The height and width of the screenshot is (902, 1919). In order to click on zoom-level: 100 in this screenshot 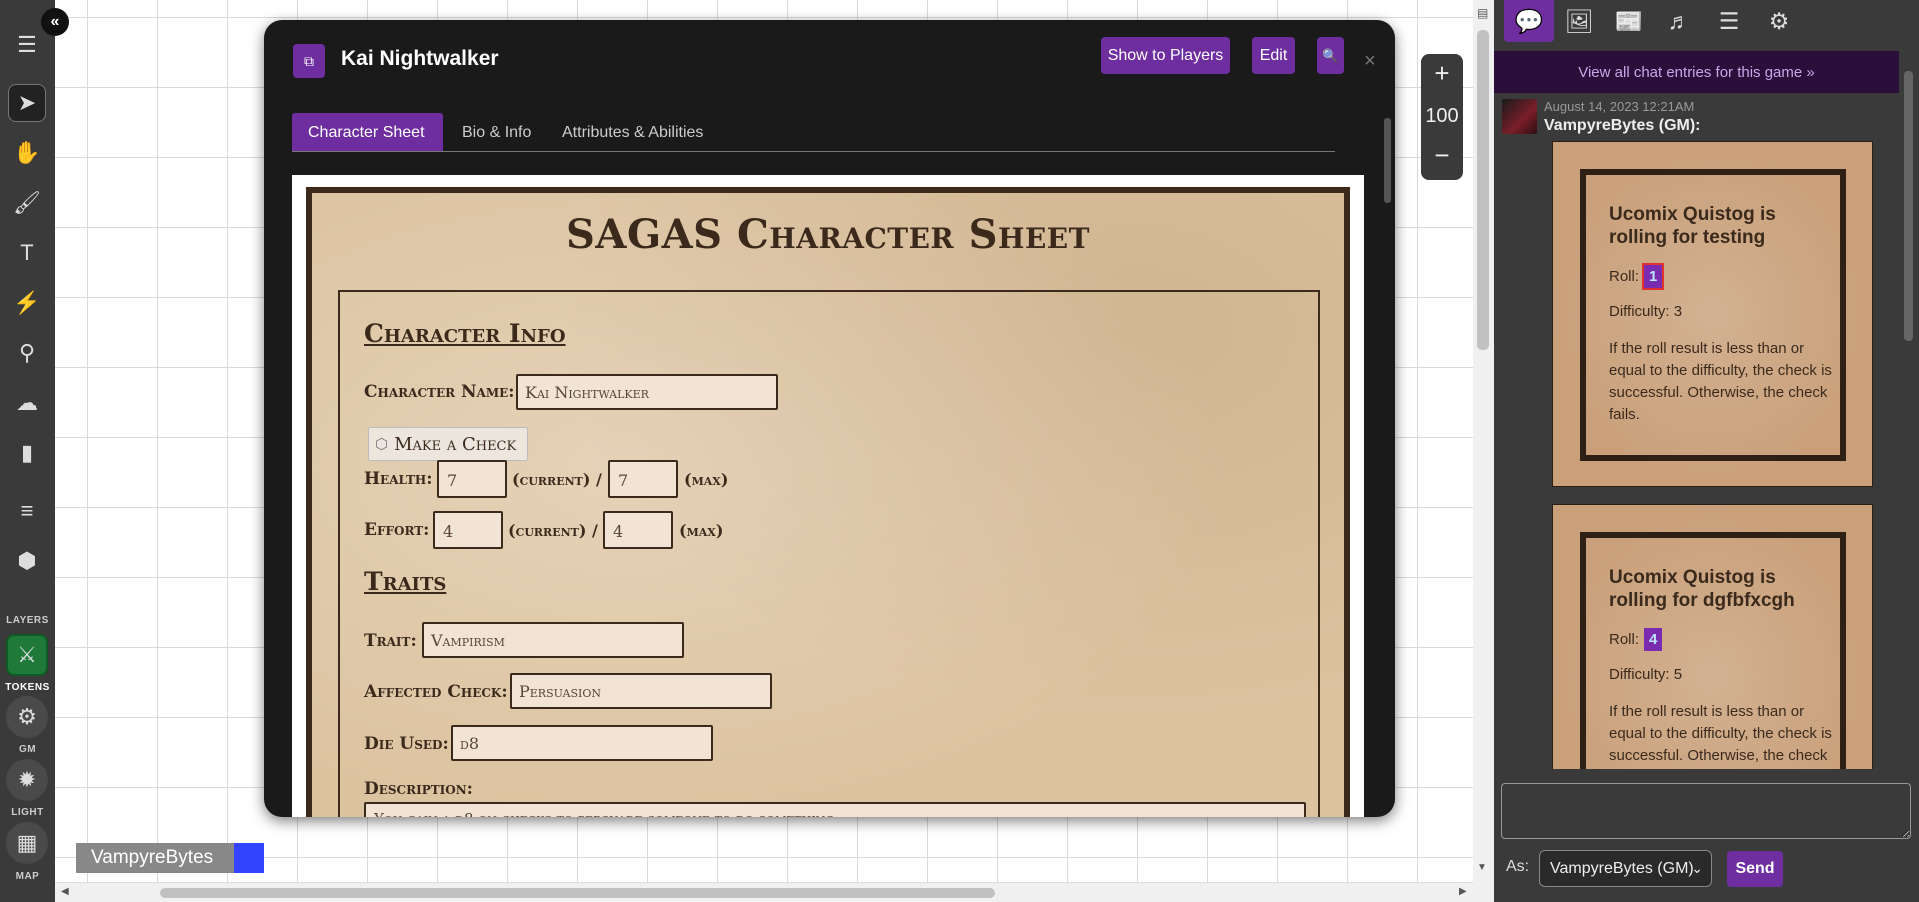, I will do `click(1442, 116)`.